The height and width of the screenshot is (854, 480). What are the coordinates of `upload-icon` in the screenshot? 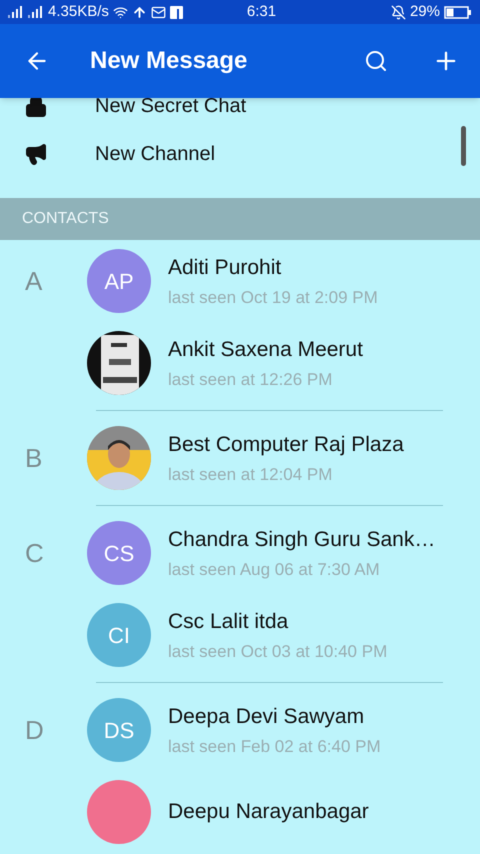 It's located at (139, 12).